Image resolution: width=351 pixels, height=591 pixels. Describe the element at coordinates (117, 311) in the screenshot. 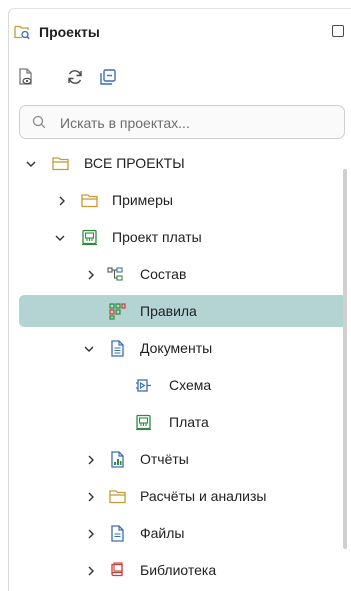

I see `rules-icon` at that location.